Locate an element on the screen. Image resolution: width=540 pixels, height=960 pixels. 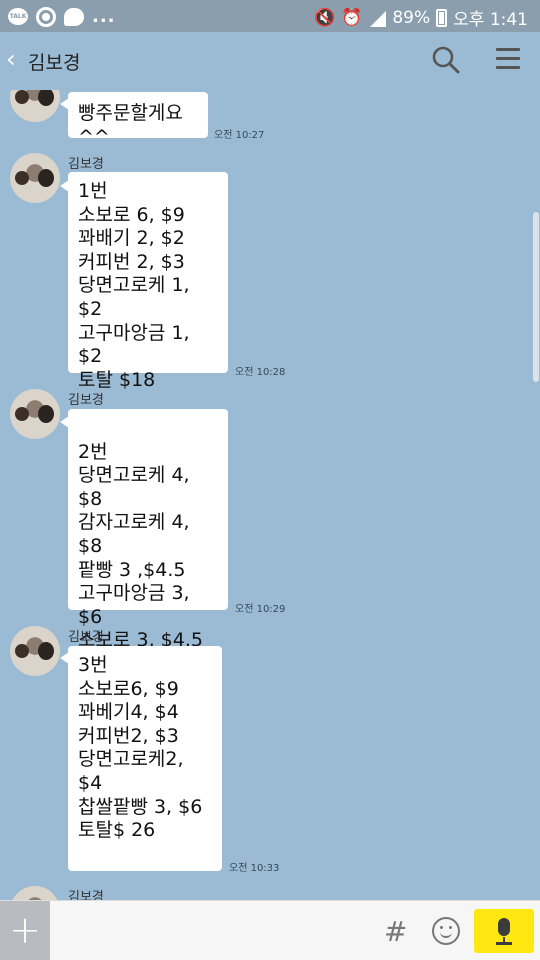
message-time: 오전 10:33 is located at coordinates (254, 868).